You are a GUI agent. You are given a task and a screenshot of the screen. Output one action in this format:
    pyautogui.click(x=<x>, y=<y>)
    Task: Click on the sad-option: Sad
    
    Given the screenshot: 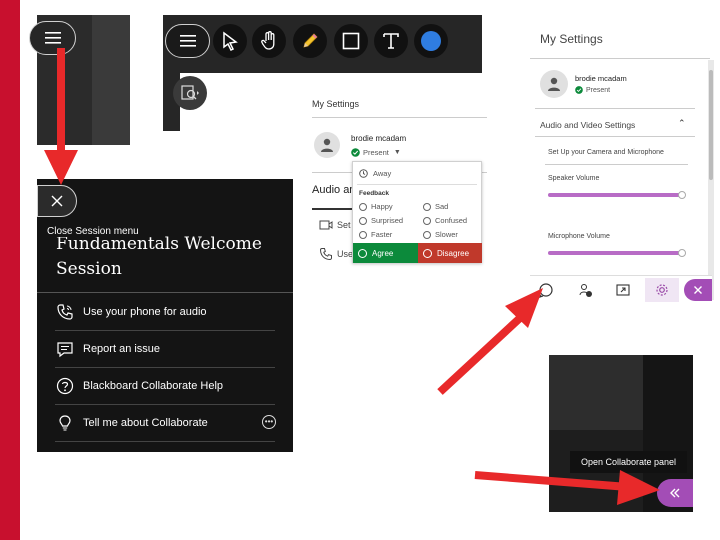 What is the action you would take?
    pyautogui.click(x=435, y=206)
    